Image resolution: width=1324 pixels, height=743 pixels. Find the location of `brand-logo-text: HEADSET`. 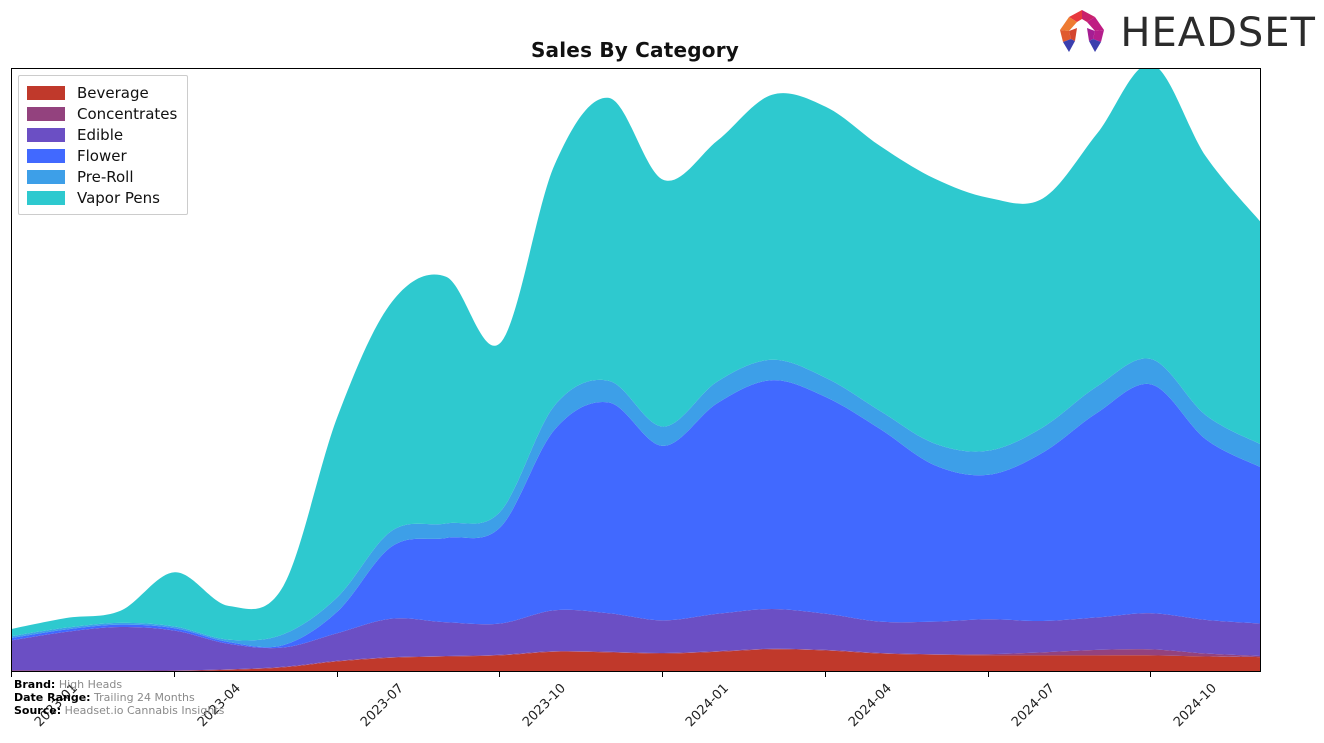

brand-logo-text: HEADSET is located at coordinates (1218, 33).